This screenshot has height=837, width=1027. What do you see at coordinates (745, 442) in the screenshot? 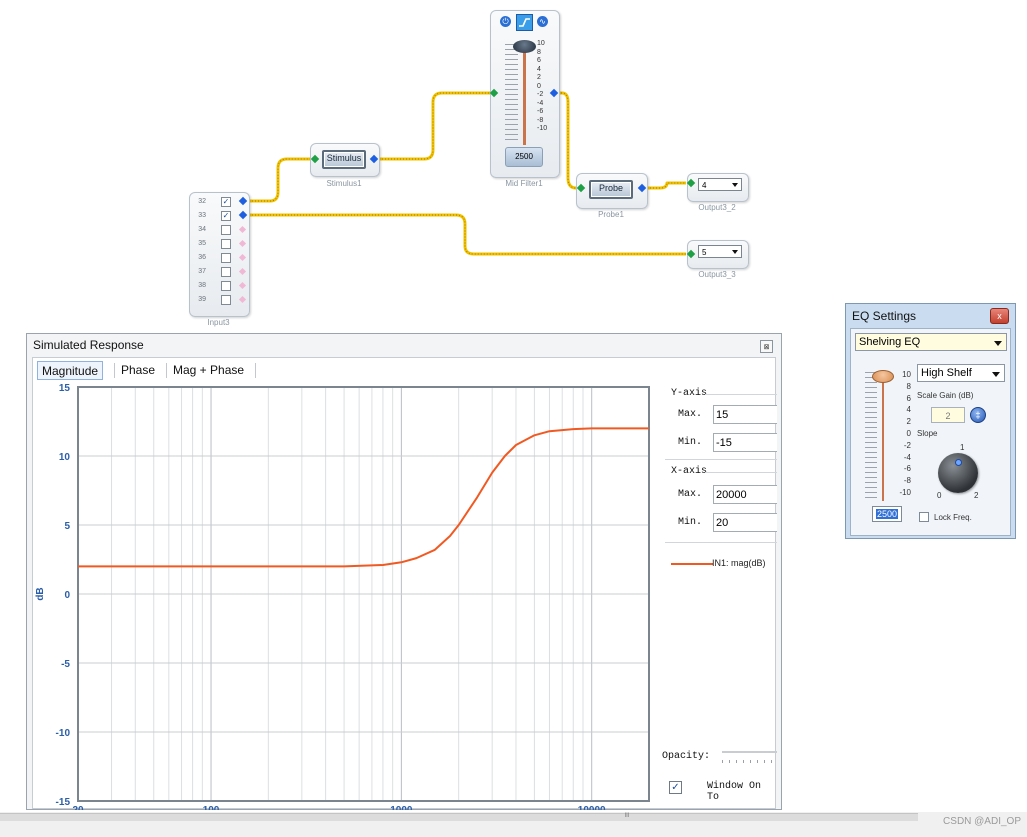
I see `y-min-field: -15` at bounding box center [745, 442].